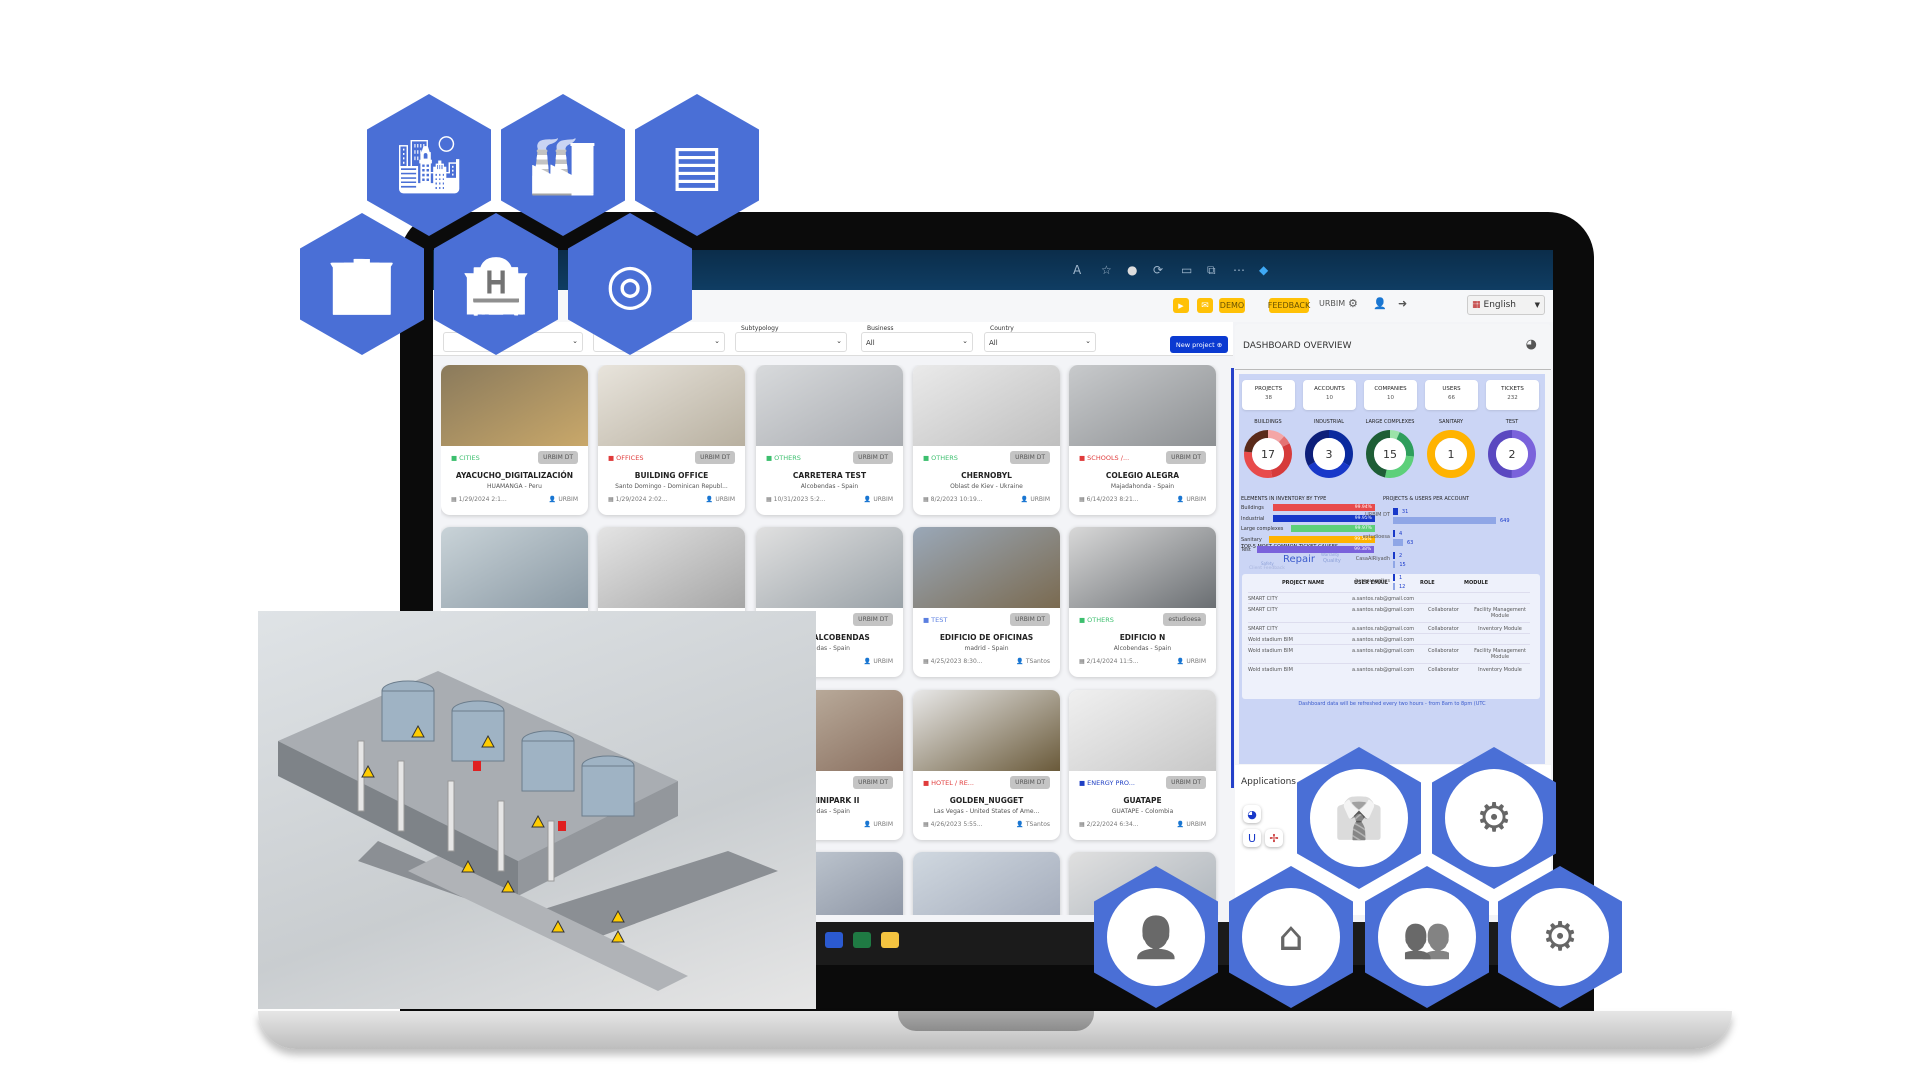 The width and height of the screenshot is (1920, 1080). I want to click on new-project-button: New project ⊕, so click(1199, 344).